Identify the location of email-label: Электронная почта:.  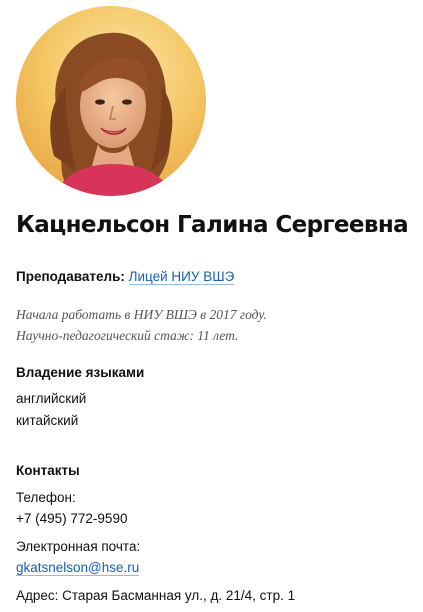
(78, 546).